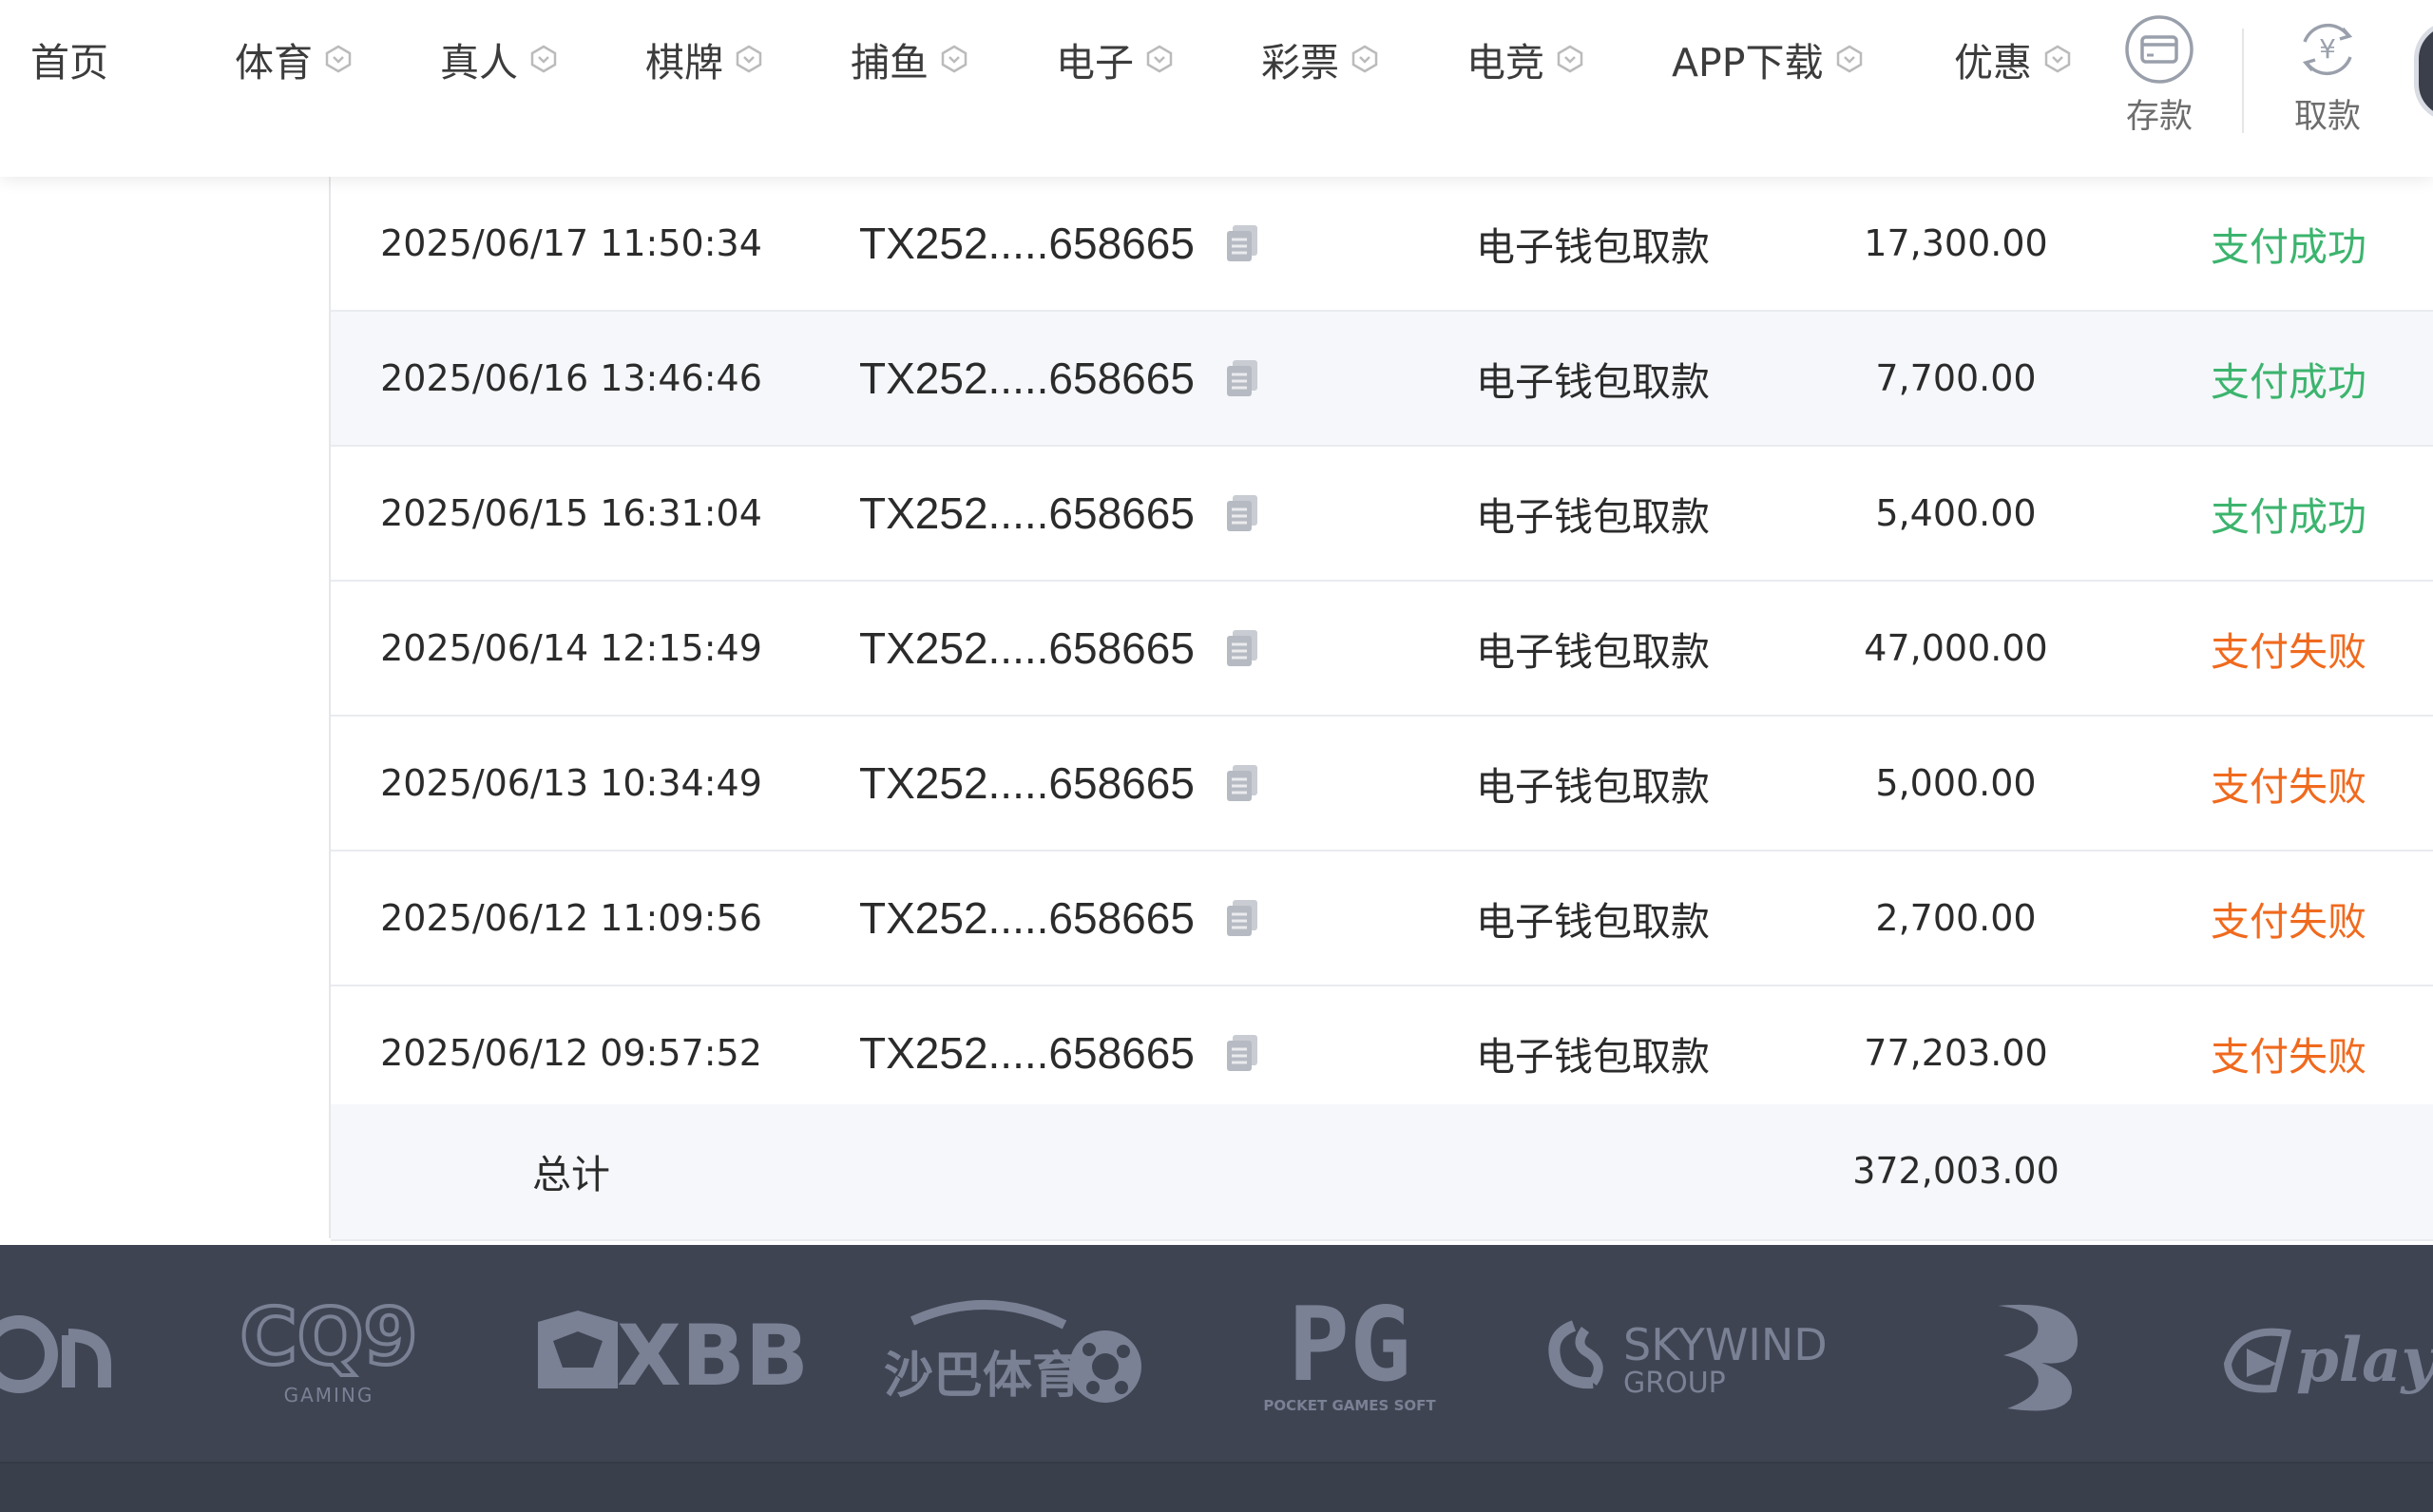 The image size is (2433, 1512). What do you see at coordinates (69, 63) in the screenshot?
I see `nav-home-label: 首页` at bounding box center [69, 63].